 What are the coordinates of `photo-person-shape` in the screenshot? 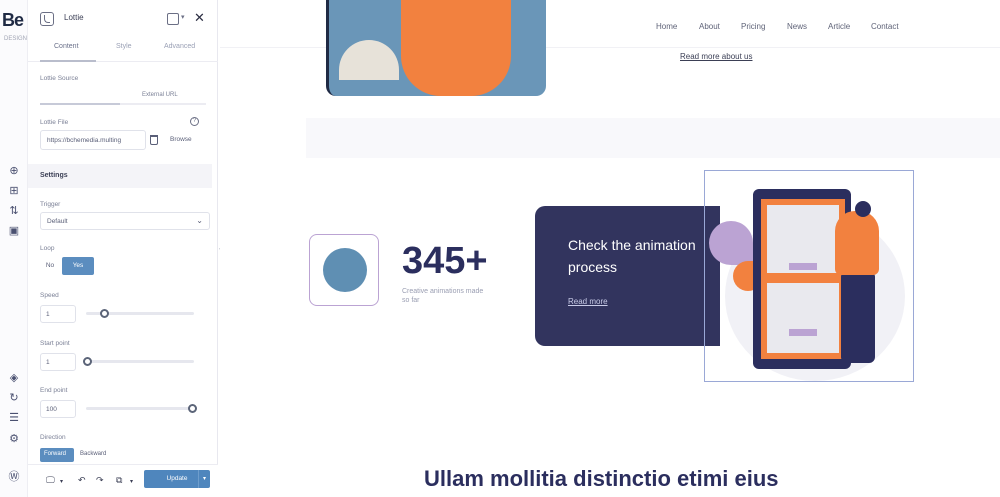 It's located at (456, 48).